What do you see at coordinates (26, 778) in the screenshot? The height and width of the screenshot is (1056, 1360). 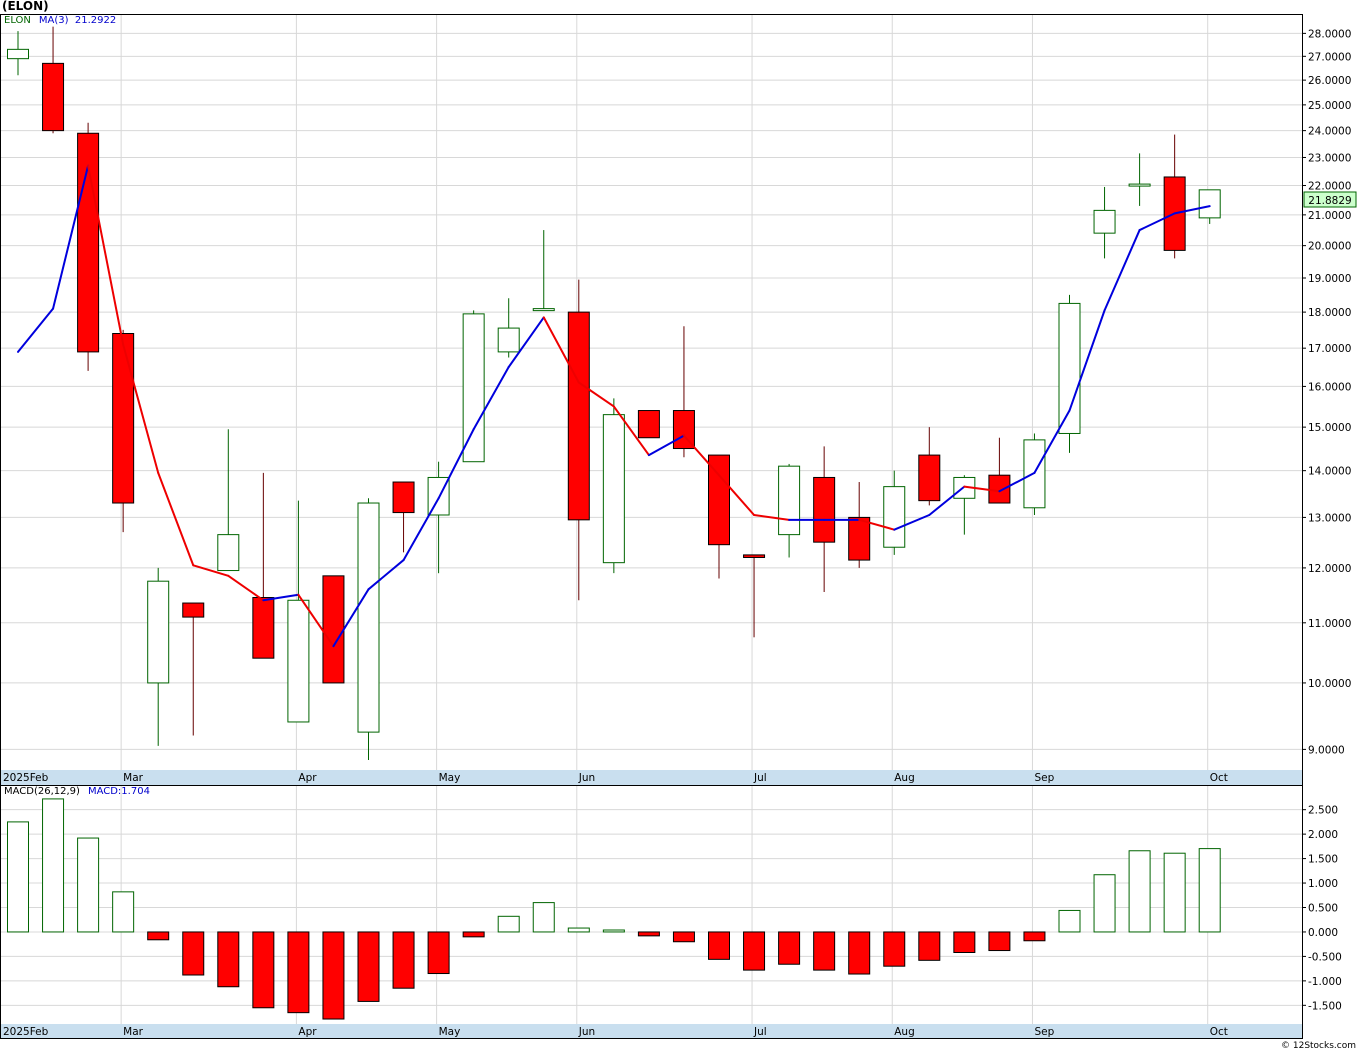 I see `time-axis-label: 2025Feb` at bounding box center [26, 778].